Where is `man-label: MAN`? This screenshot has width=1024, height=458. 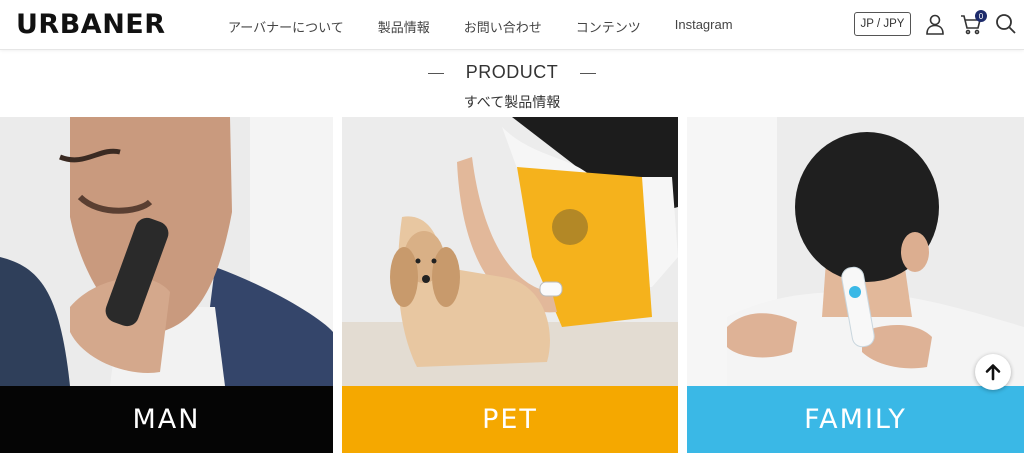 man-label: MAN is located at coordinates (166, 419).